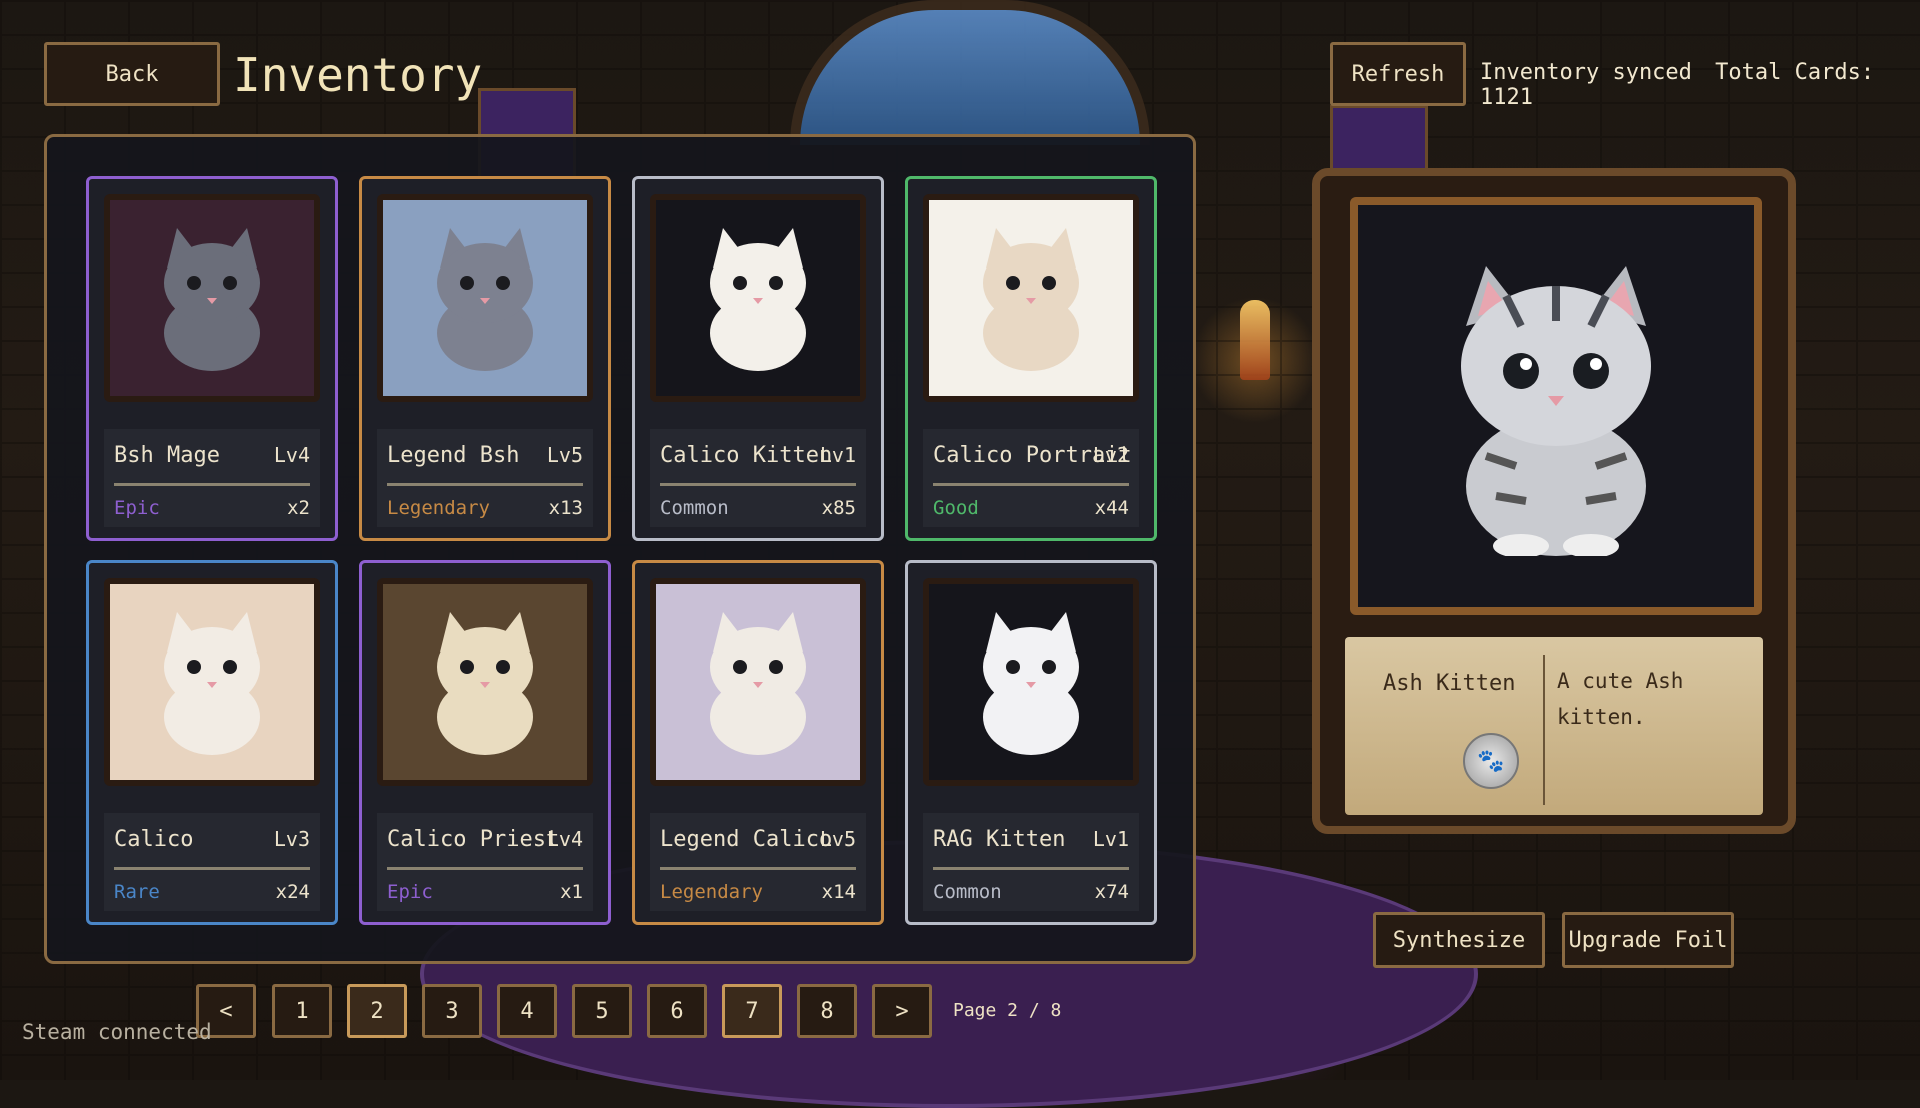 The width and height of the screenshot is (1920, 1108). I want to click on card-rarity: Rare, so click(137, 892).